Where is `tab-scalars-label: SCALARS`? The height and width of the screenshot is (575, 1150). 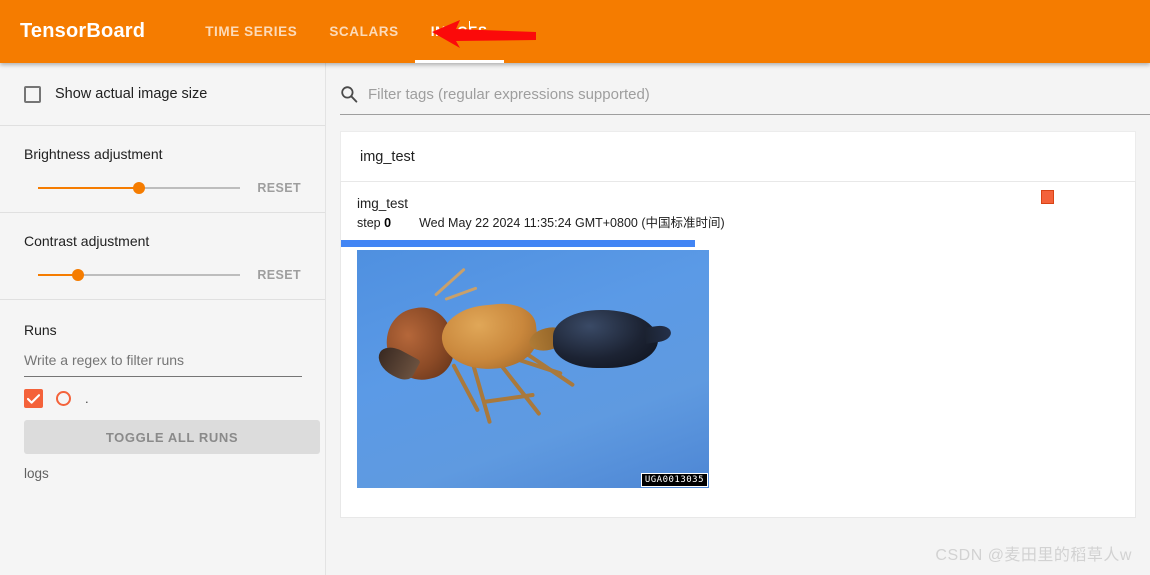
tab-scalars-label: SCALARS is located at coordinates (364, 31).